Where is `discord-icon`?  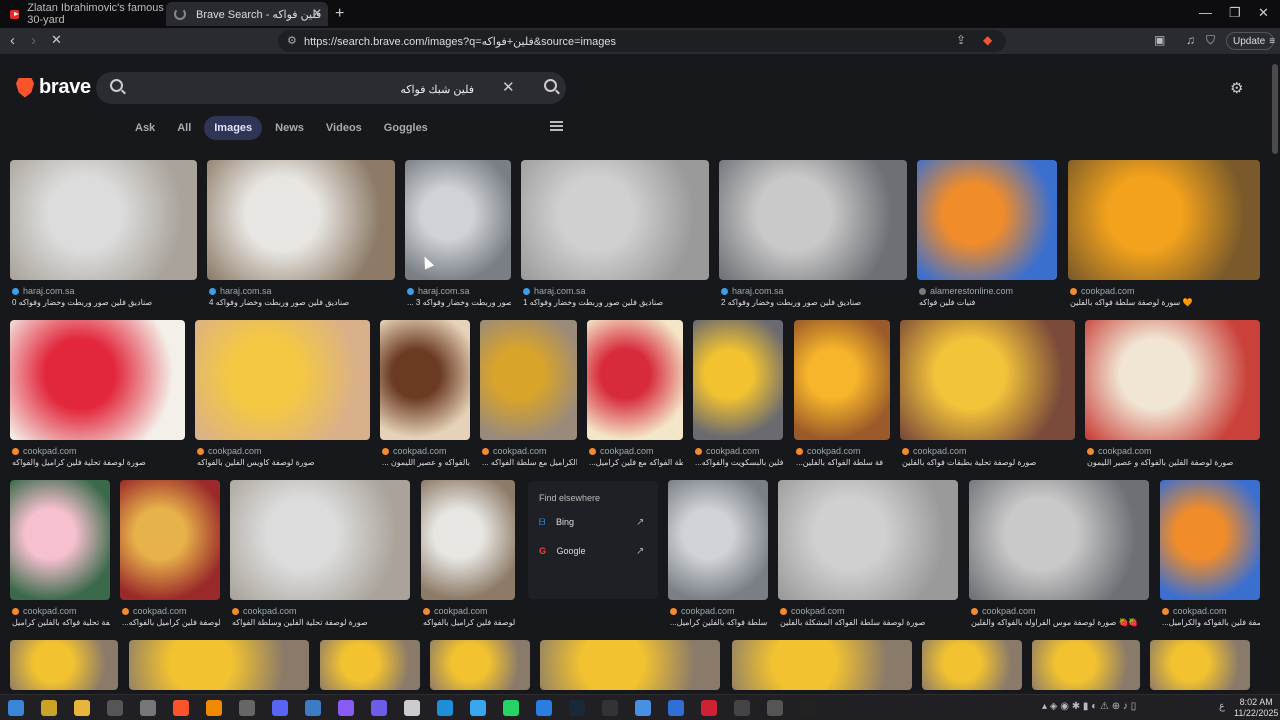 discord-icon is located at coordinates (280, 708).